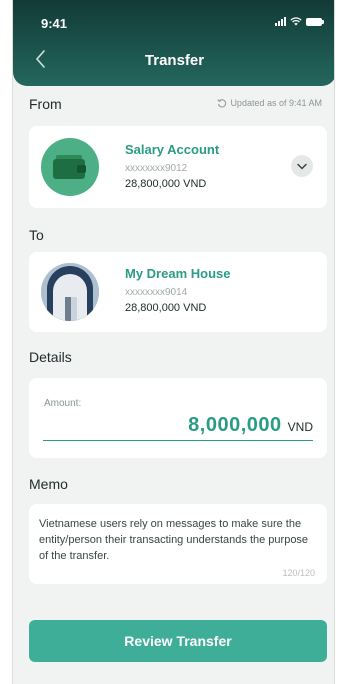 Image resolution: width=342 pixels, height=684 pixels. I want to click on wallet-avatar, so click(70, 167).